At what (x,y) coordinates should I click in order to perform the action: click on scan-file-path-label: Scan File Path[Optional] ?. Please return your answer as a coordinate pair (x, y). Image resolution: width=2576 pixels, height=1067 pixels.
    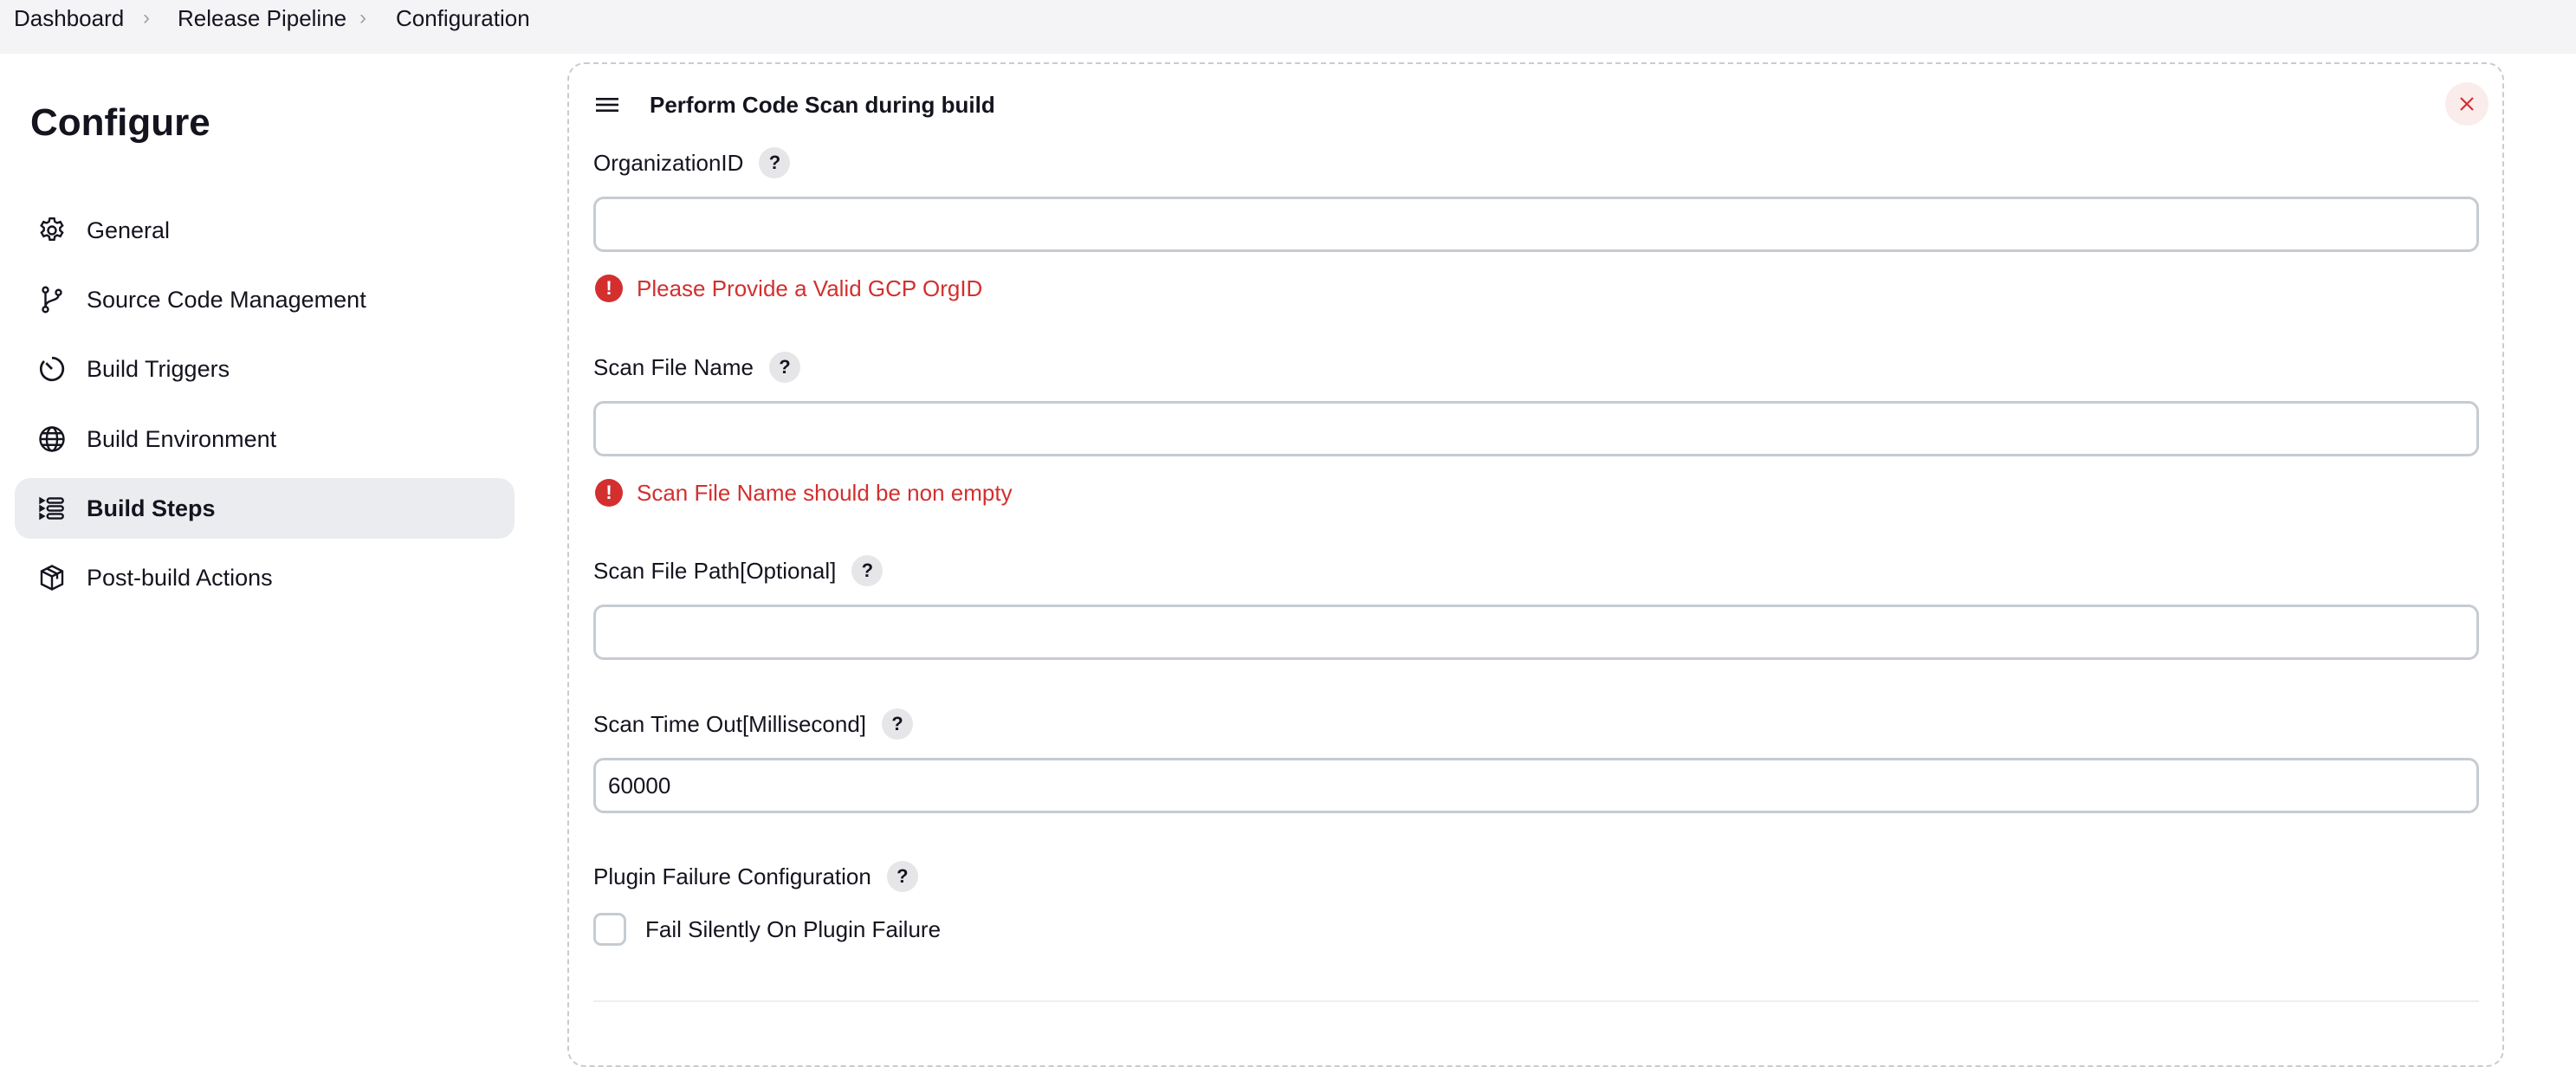
    Looking at the image, I should click on (738, 570).